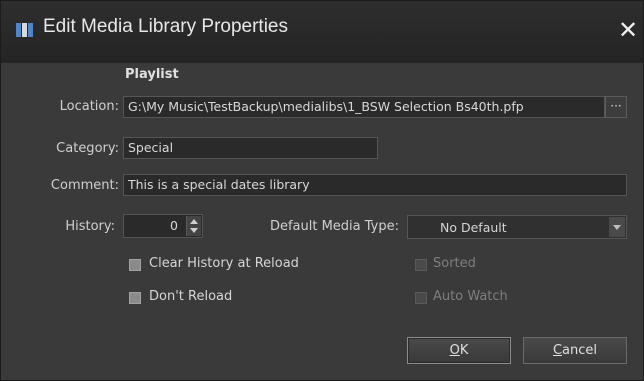 This screenshot has height=381, width=644. I want to click on comment-field: This is a special dates library, so click(375, 185).